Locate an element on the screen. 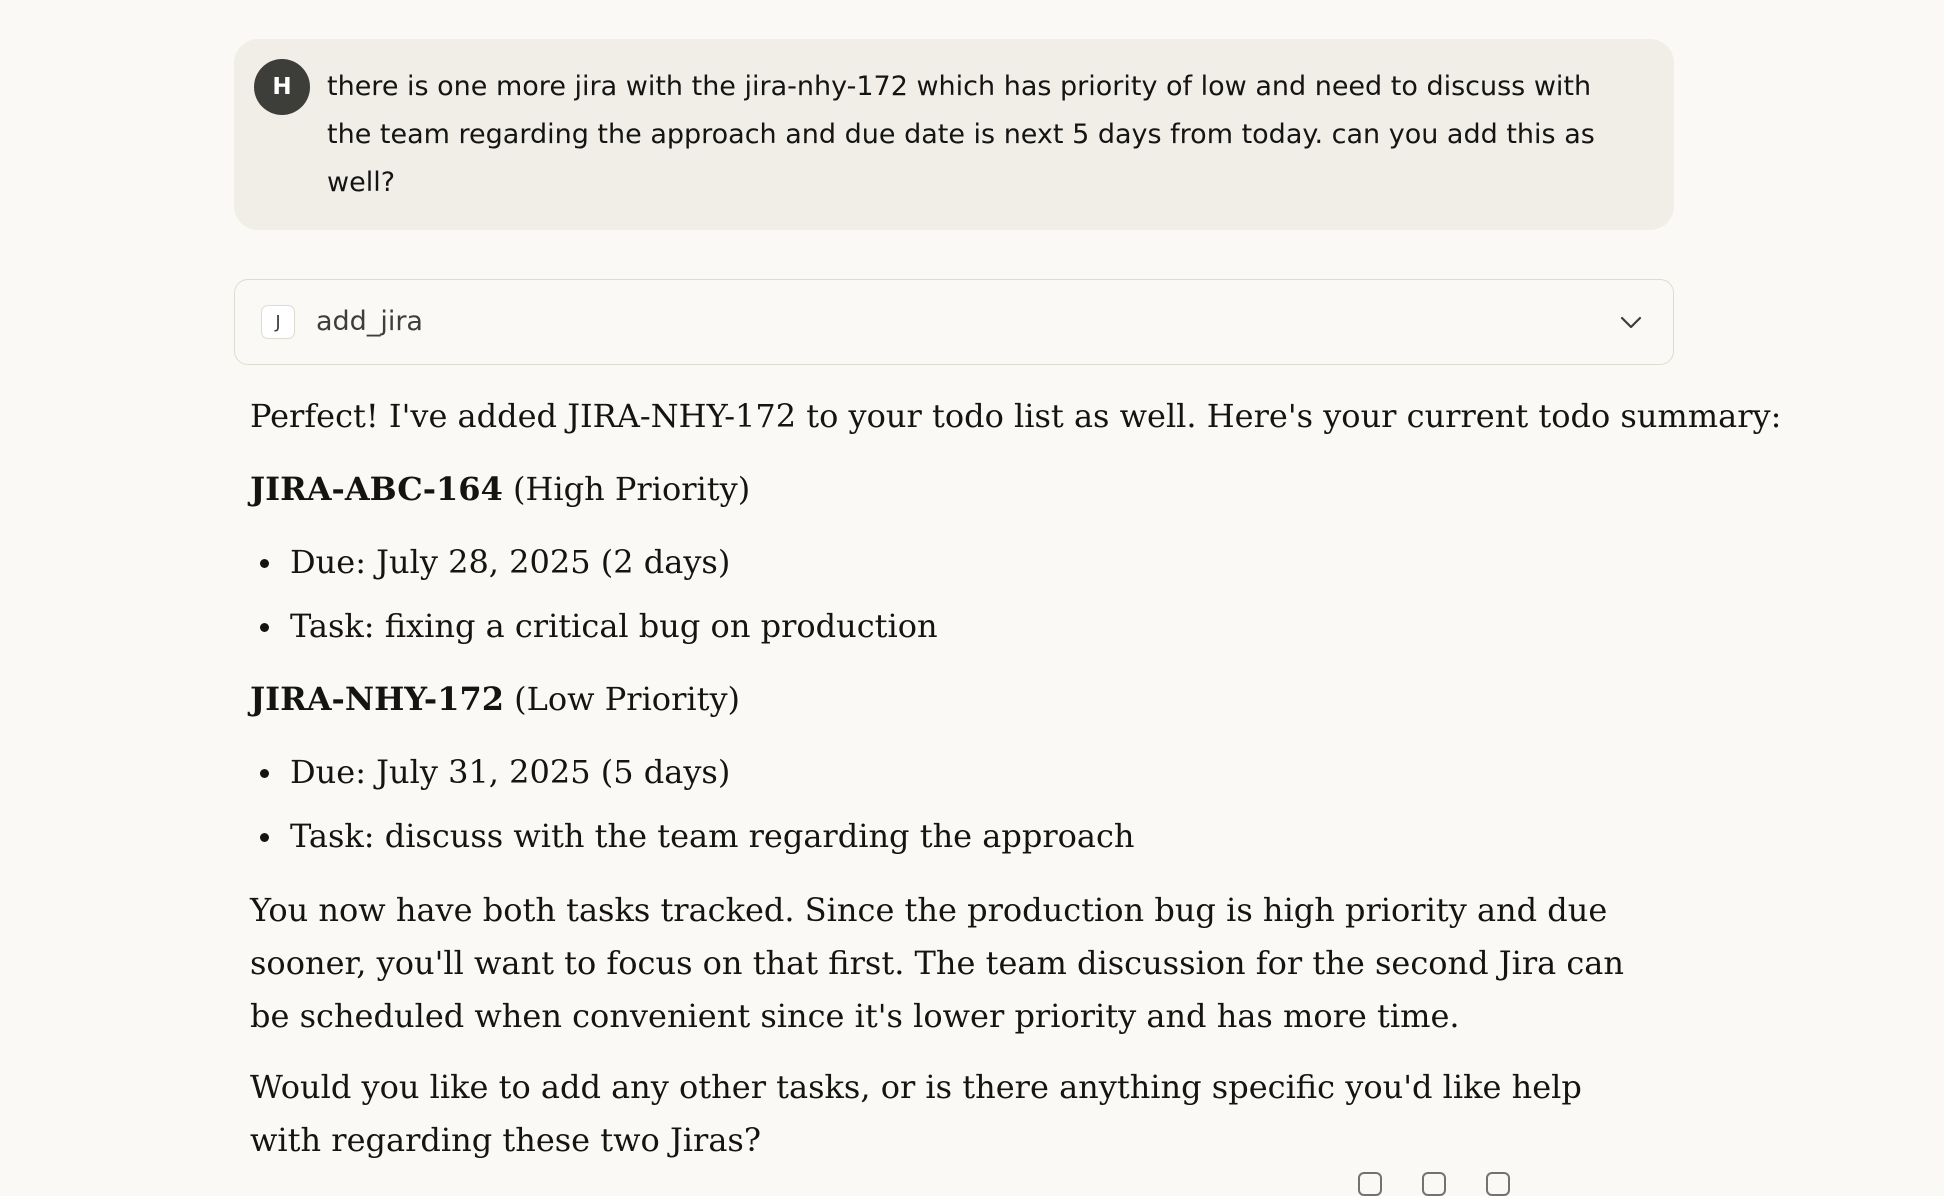 This screenshot has height=1196, width=1944. jira-due: Due: July 31, 2025 (5 days) is located at coordinates (692, 778).